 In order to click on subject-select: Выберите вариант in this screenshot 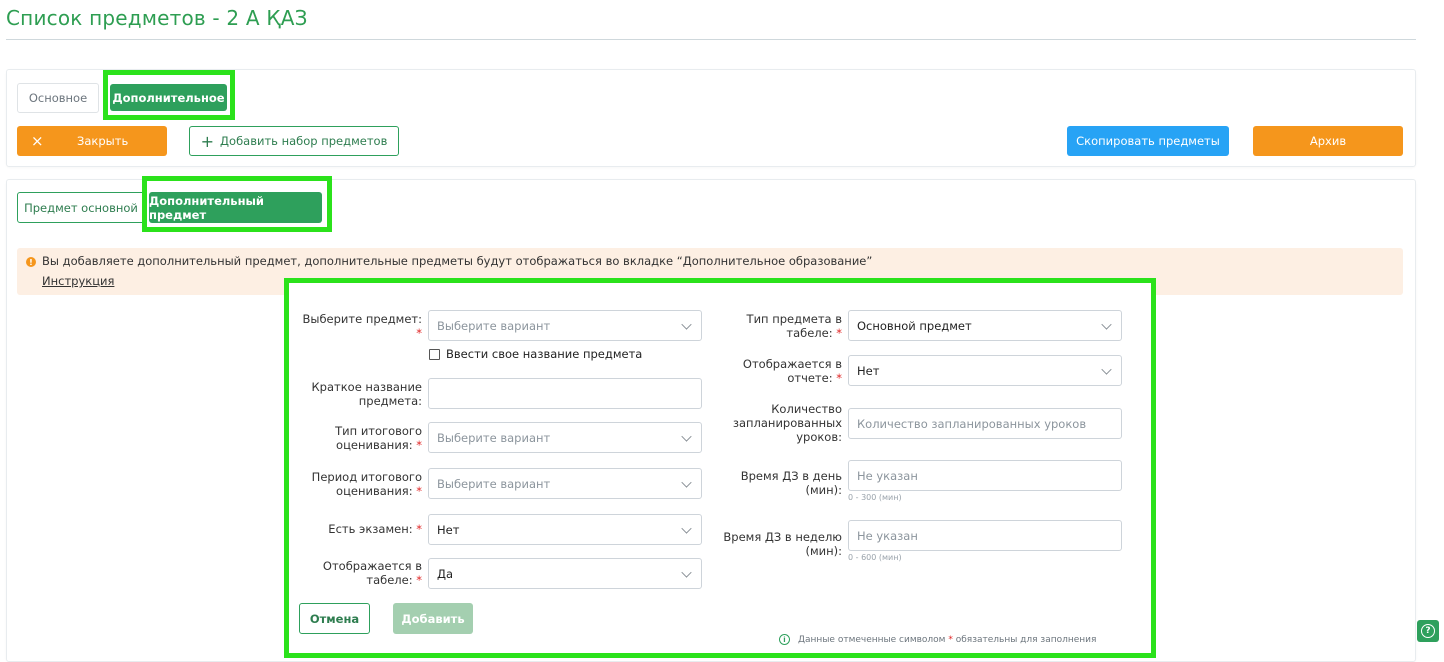, I will do `click(565, 325)`.